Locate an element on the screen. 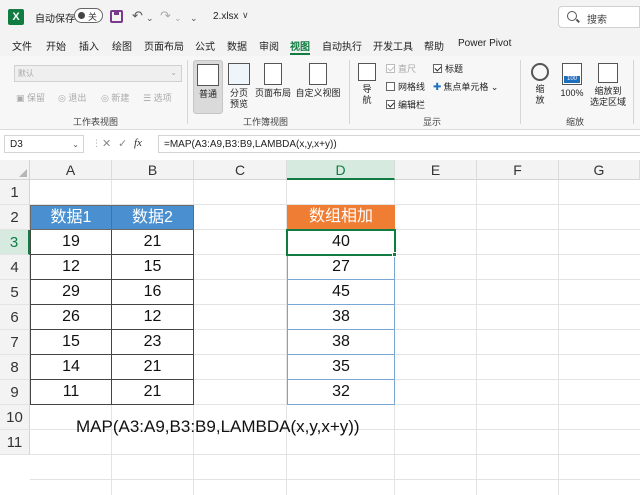  cell-d4: 27 is located at coordinates (341, 267).